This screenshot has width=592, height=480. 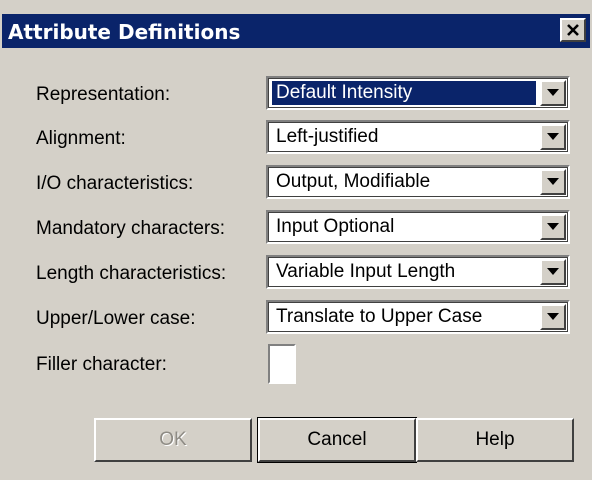 I want to click on help-button: Help, so click(x=495, y=440).